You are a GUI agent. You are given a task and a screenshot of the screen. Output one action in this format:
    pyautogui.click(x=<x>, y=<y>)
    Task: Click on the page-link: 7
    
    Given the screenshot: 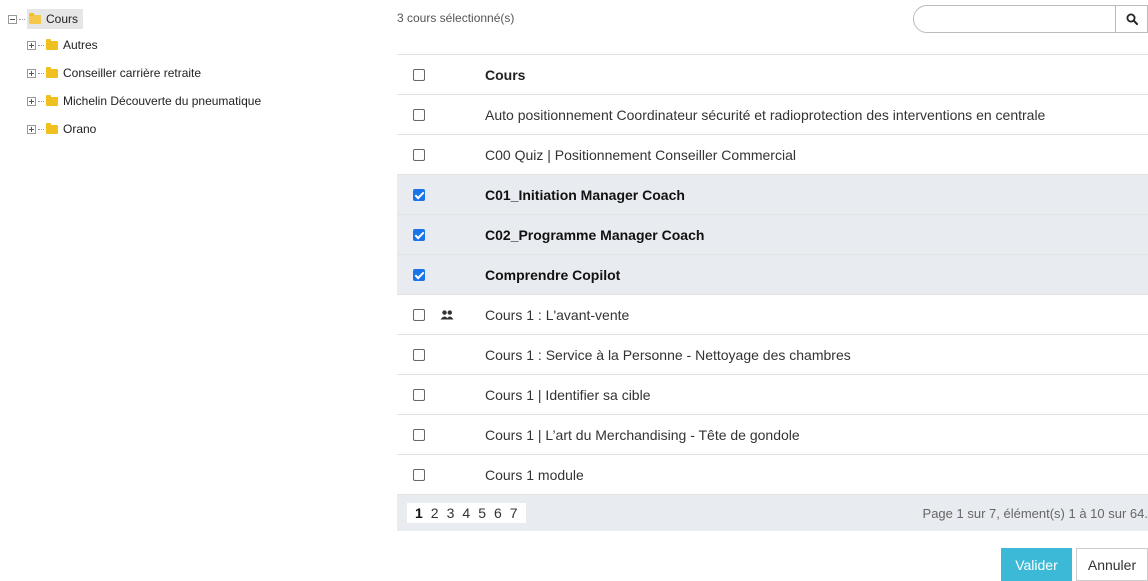 What is the action you would take?
    pyautogui.click(x=514, y=513)
    